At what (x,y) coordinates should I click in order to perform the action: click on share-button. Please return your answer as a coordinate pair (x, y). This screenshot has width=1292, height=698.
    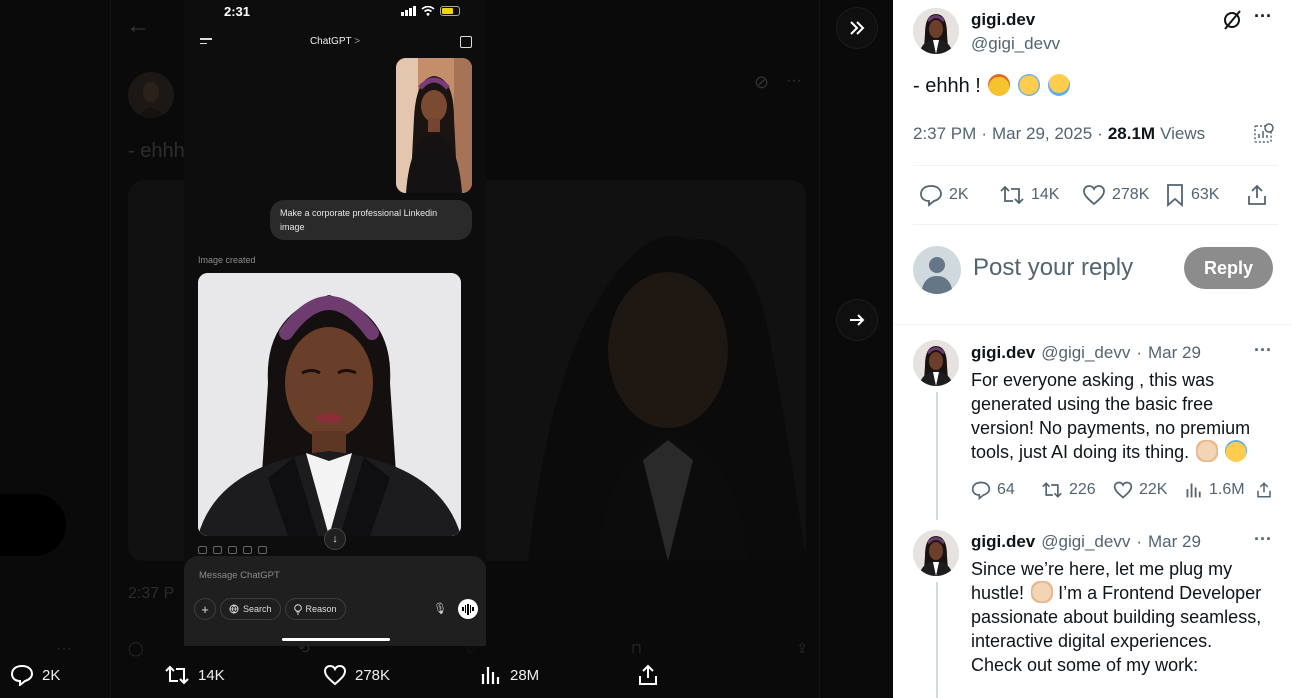
    Looking at the image, I should click on (1257, 195).